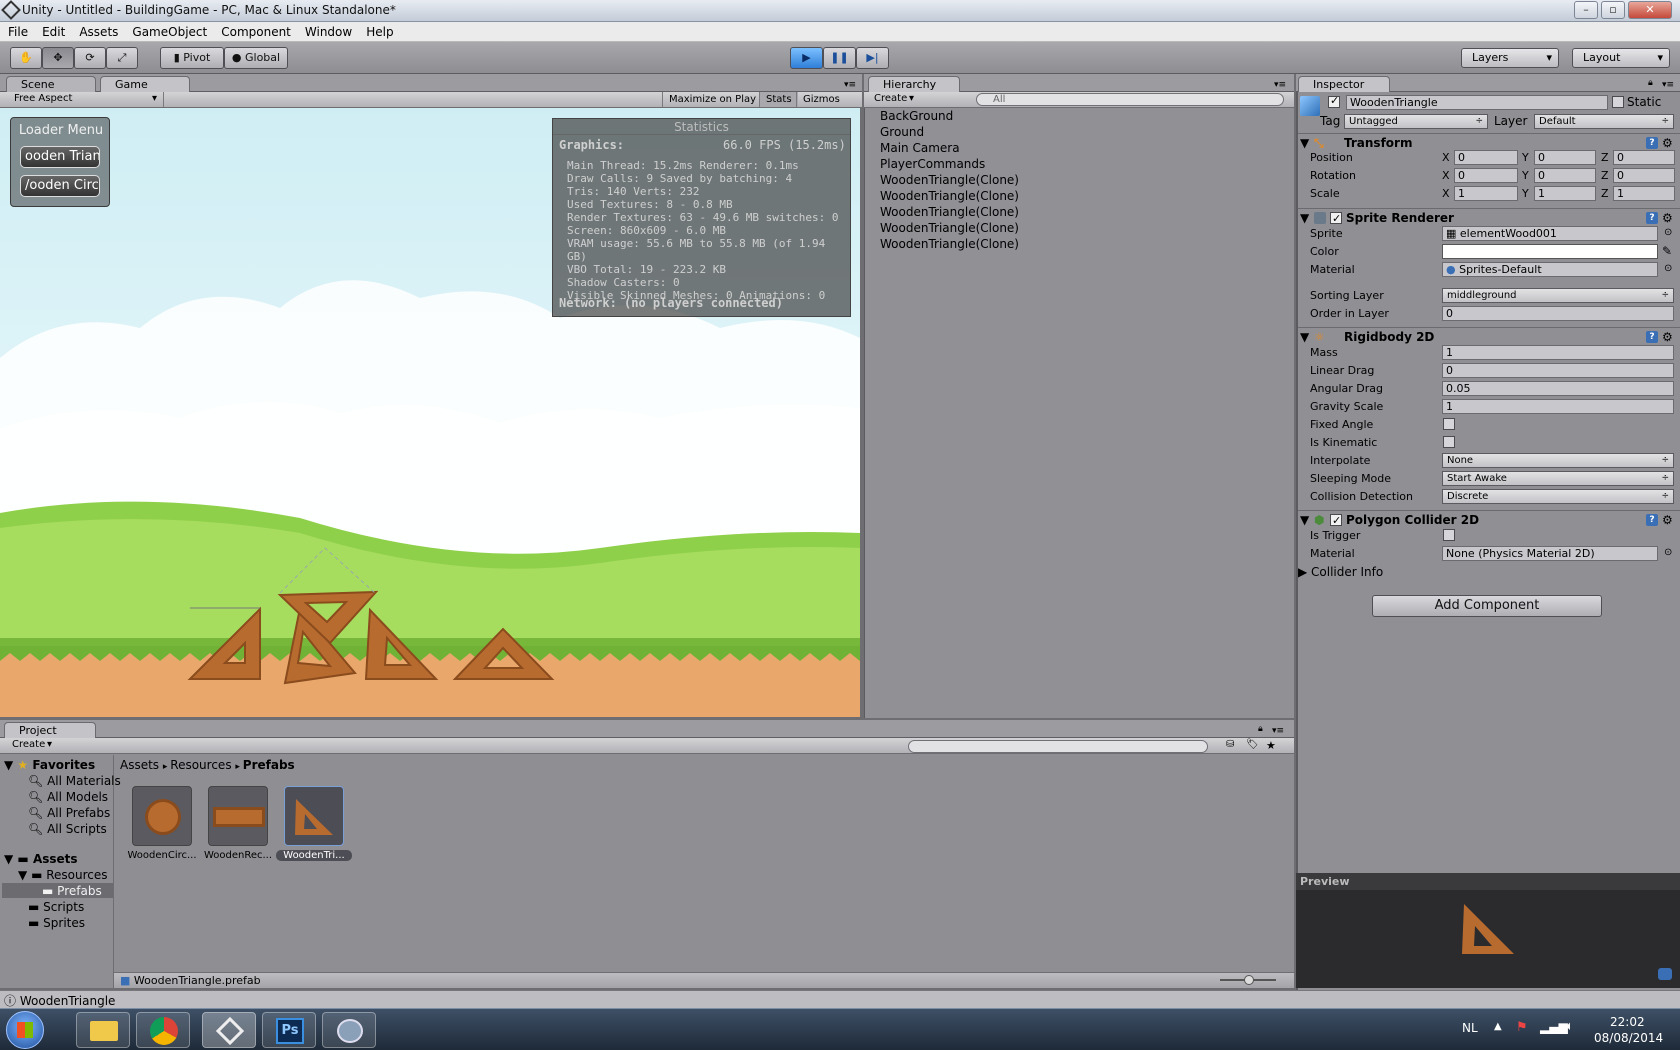 The height and width of the screenshot is (1050, 1680). I want to click on close-button: ✕, so click(1650, 10).